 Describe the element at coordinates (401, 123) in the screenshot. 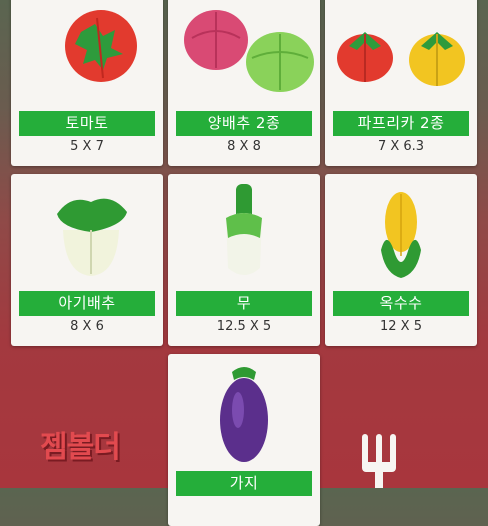

I see `item-label: 파프리카 2종` at that location.